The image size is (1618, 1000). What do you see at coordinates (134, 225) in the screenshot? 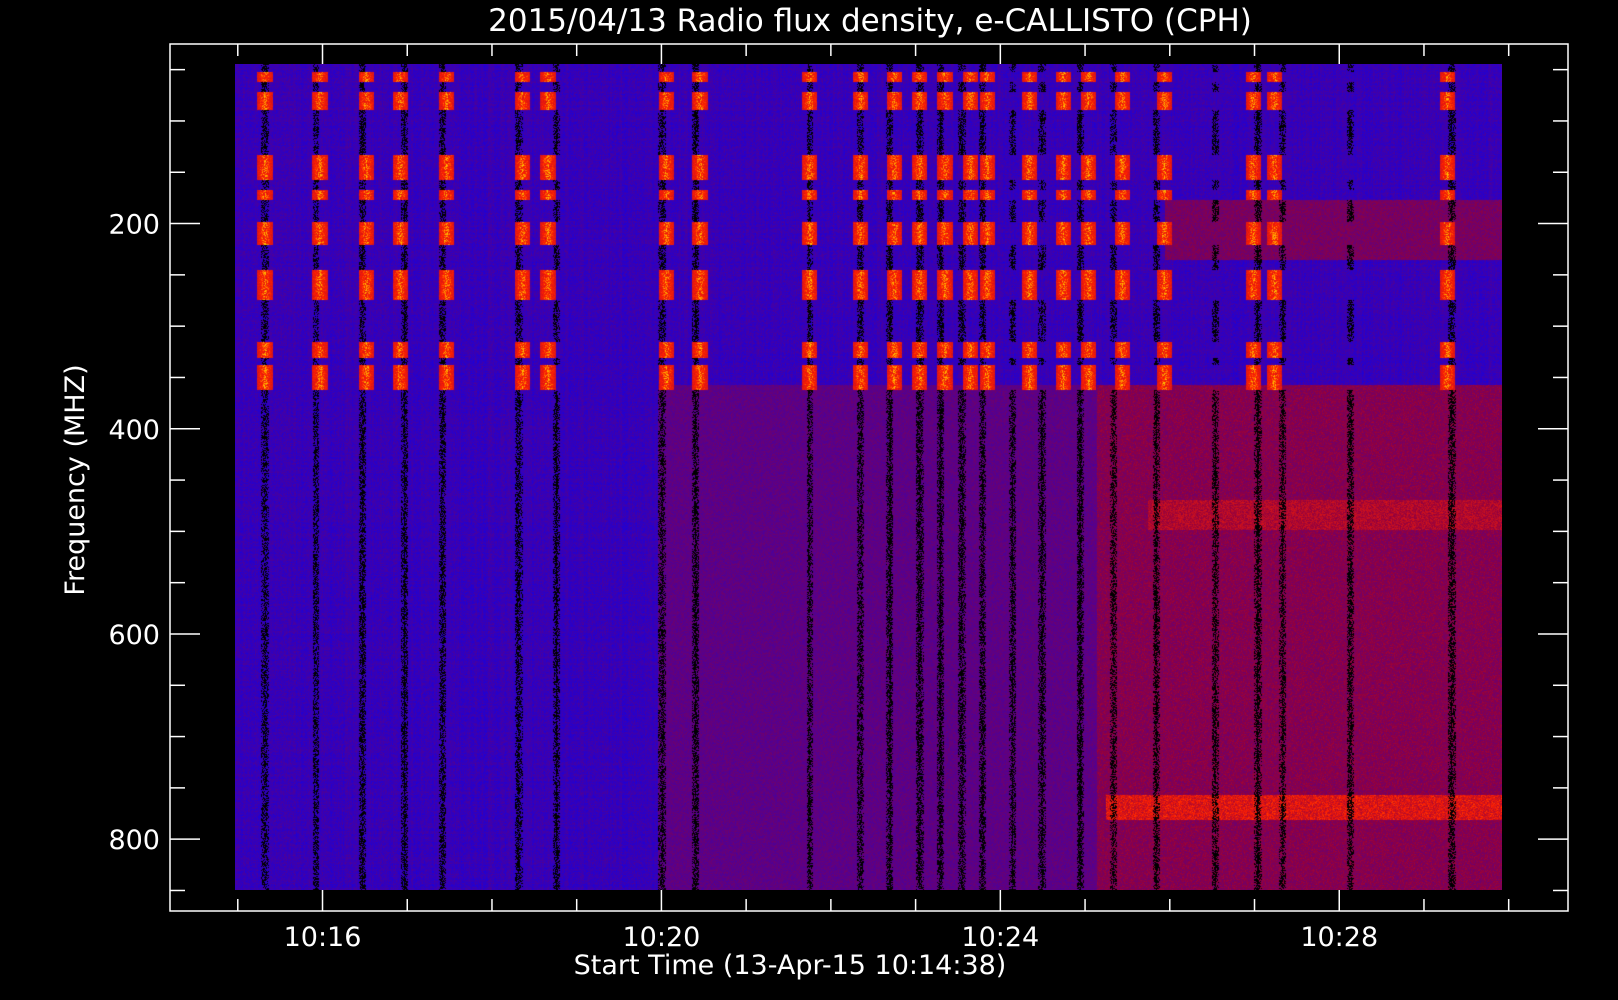
I see `y-tick-label: 200` at bounding box center [134, 225].